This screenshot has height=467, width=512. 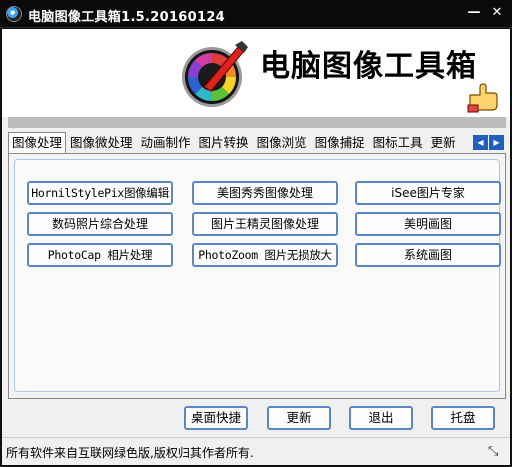 What do you see at coordinates (127, 17) in the screenshot?
I see `window-title: 电脑图像工具箱1.5.20160124` at bounding box center [127, 17].